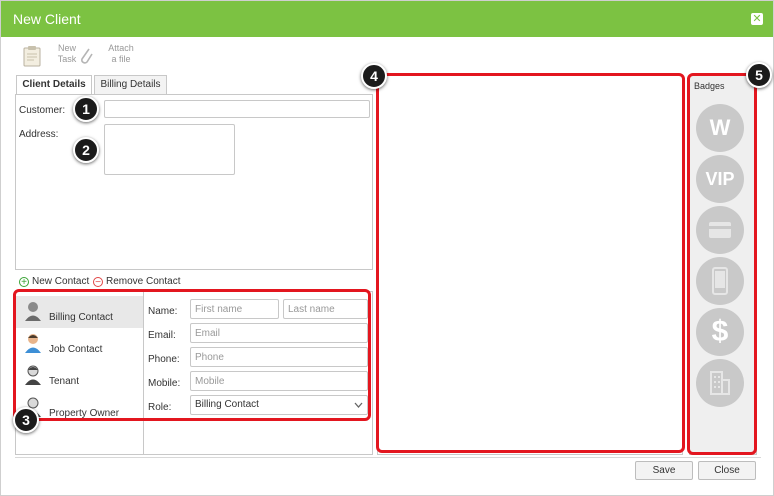 The height and width of the screenshot is (496, 774). I want to click on callout-4: 4, so click(374, 76).